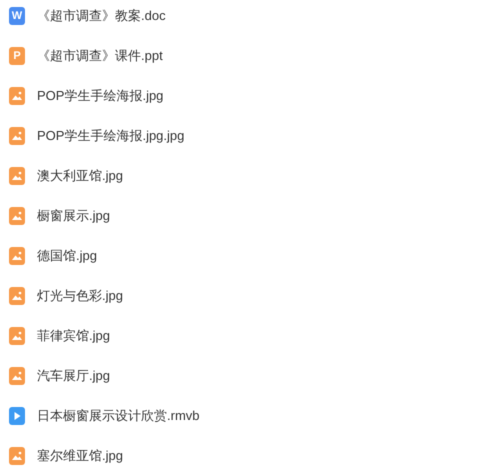 This screenshot has height=468, width=487. Describe the element at coordinates (17, 416) in the screenshot. I see `video-file-icon` at that location.